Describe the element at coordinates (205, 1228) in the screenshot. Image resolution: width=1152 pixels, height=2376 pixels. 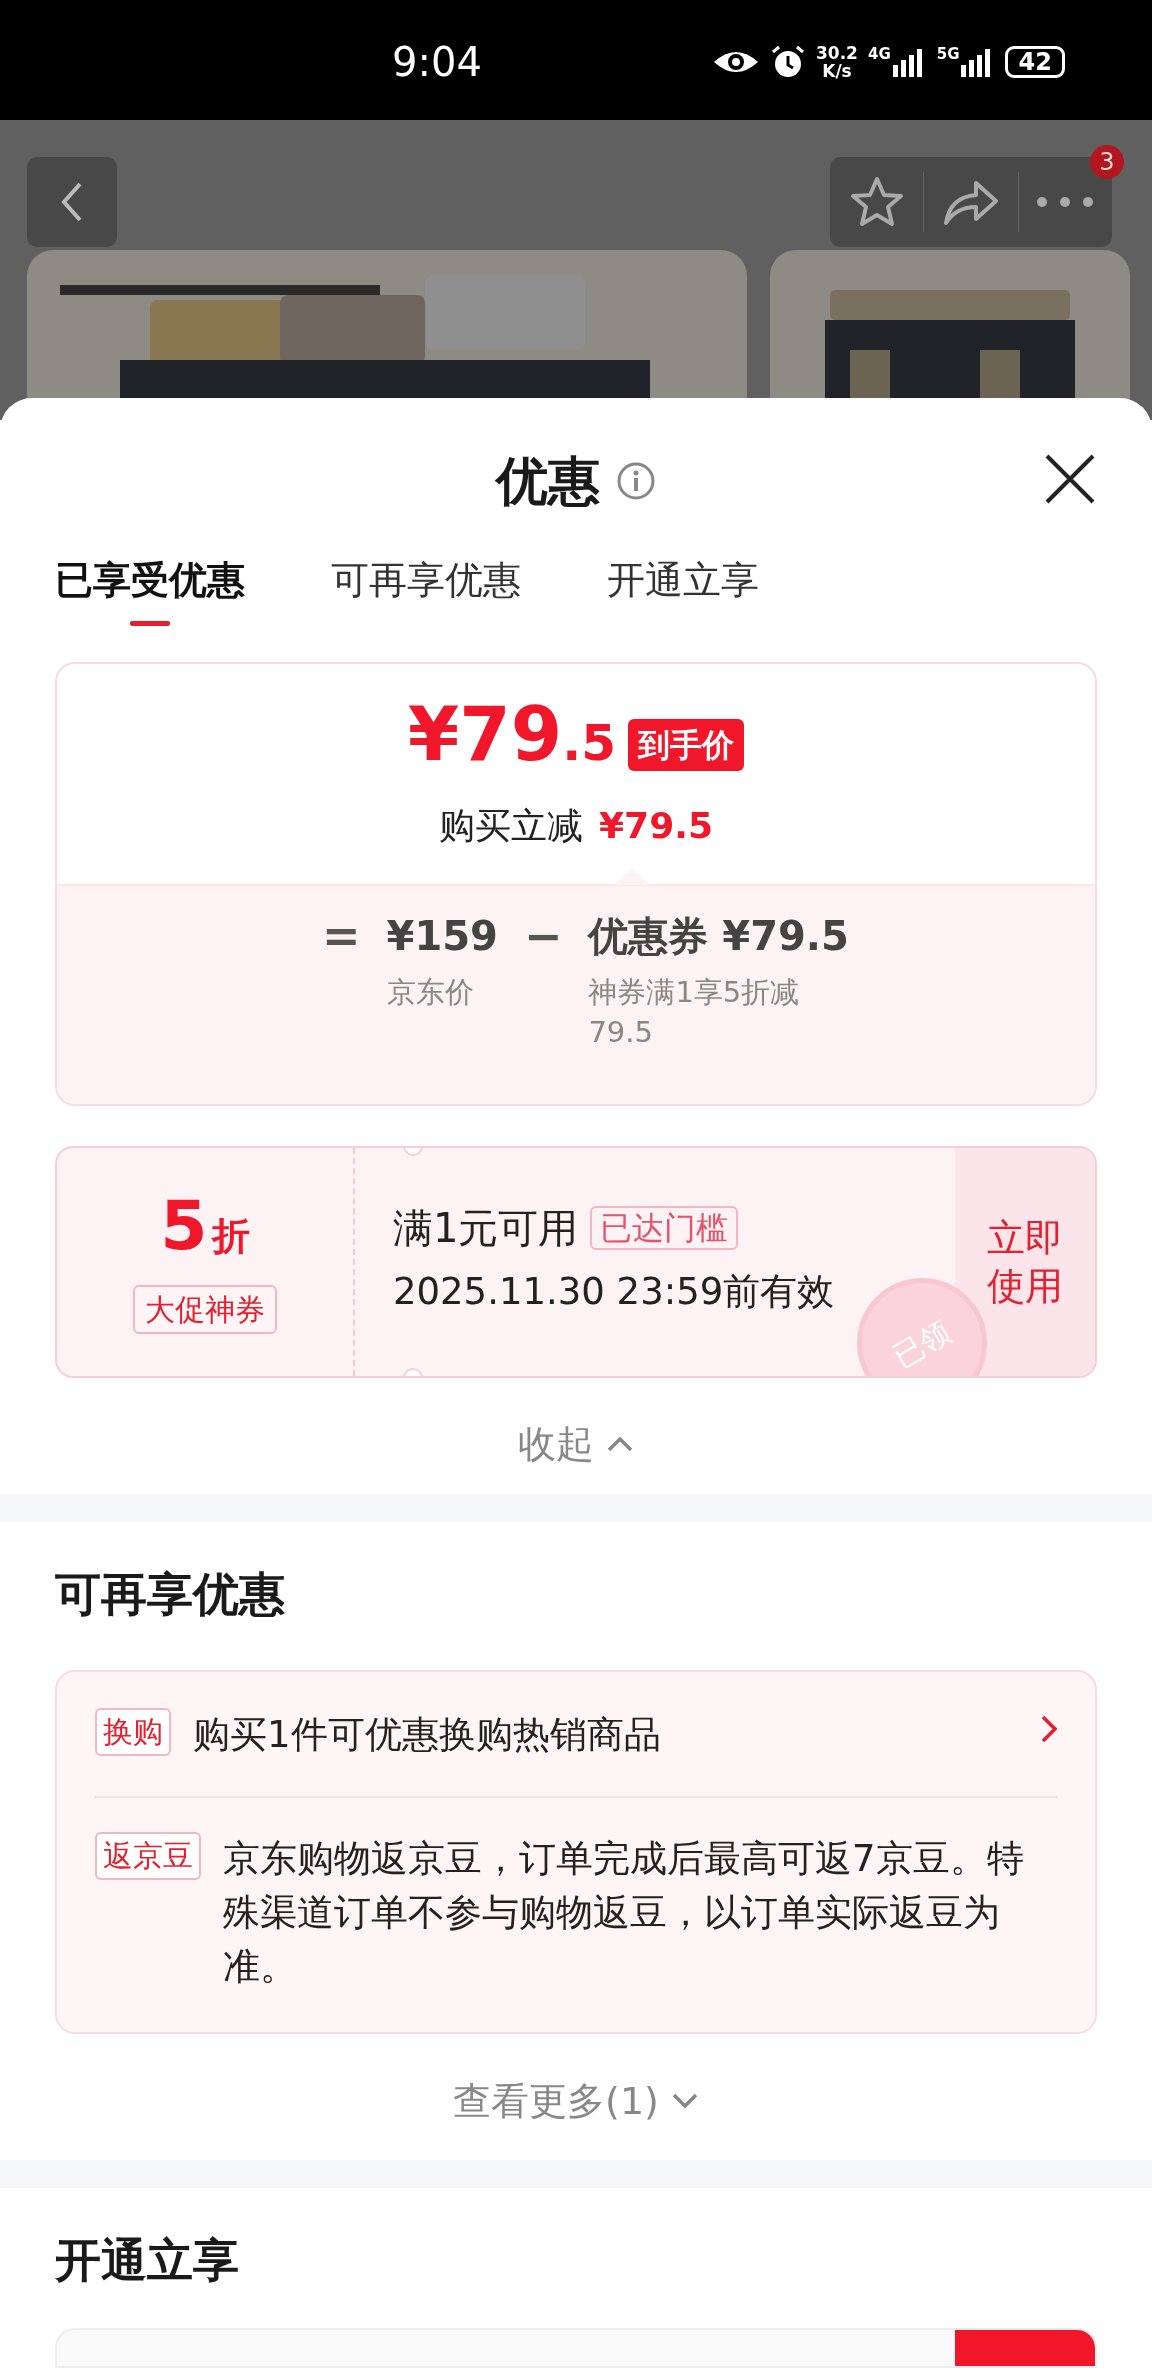
I see `discount-value: 5 折` at that location.